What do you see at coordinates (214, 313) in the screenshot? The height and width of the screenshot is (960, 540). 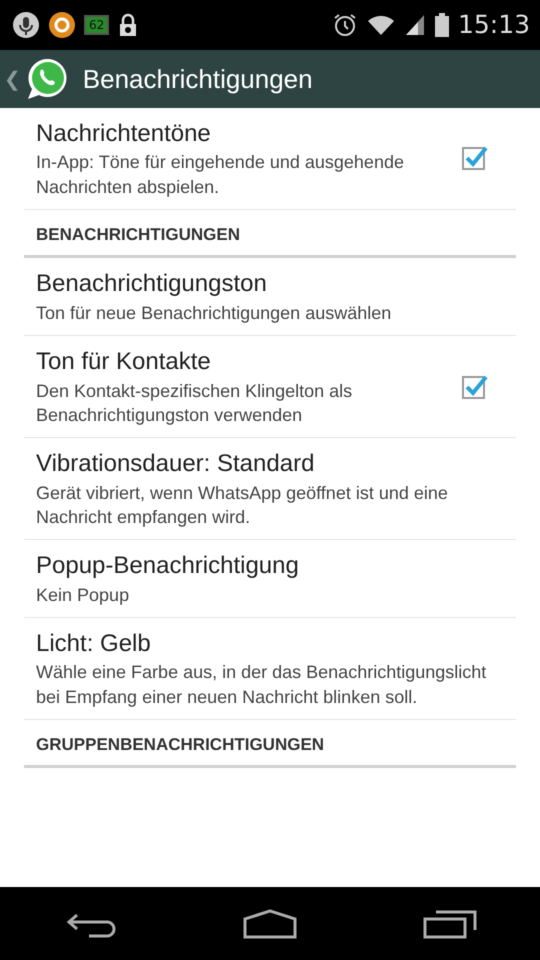 I see `setting-summary: Ton für neue Benachrichtigungen auswählen` at bounding box center [214, 313].